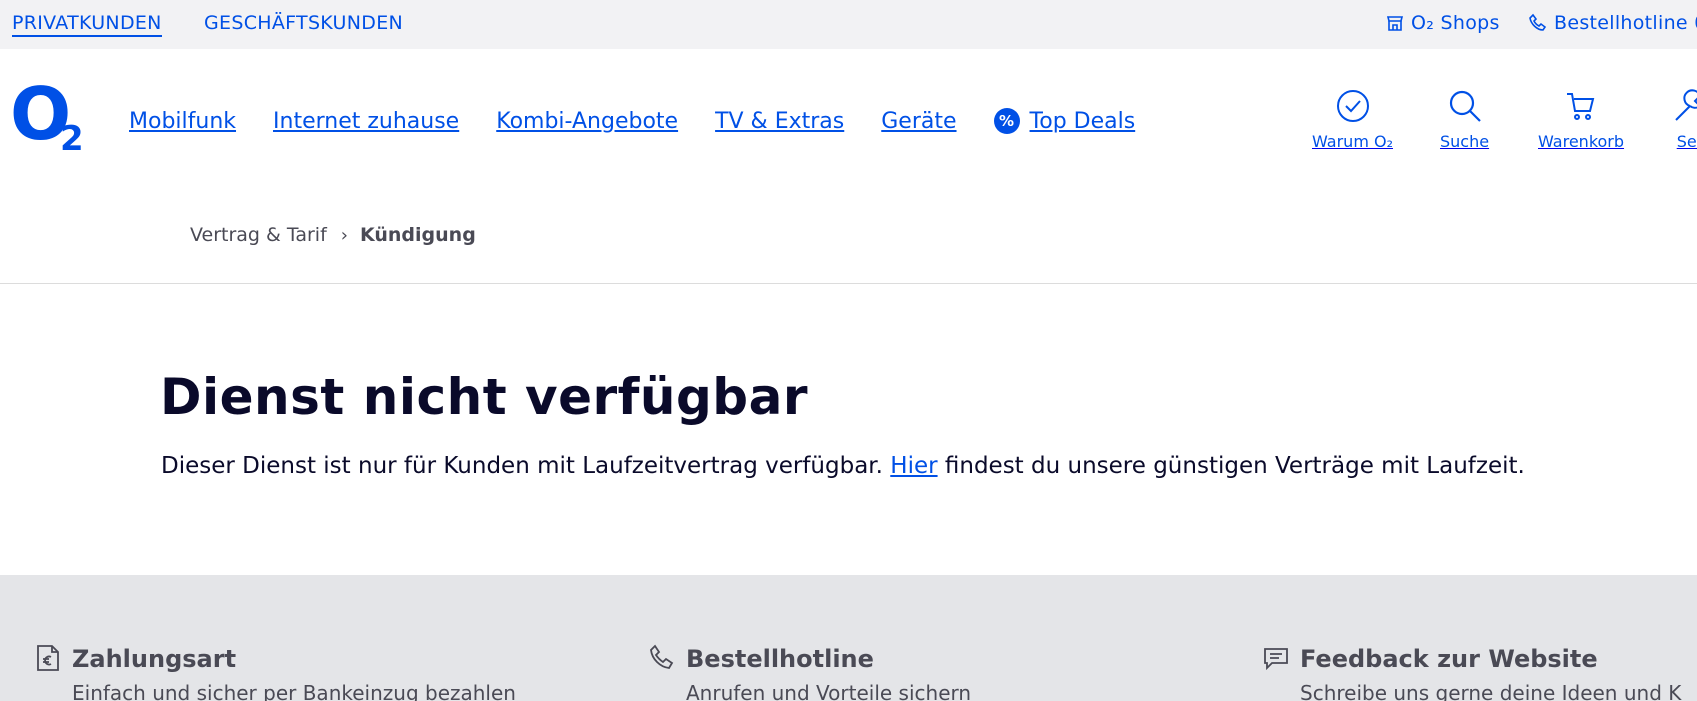  Describe the element at coordinates (1581, 106) in the screenshot. I see `cart-icon` at that location.